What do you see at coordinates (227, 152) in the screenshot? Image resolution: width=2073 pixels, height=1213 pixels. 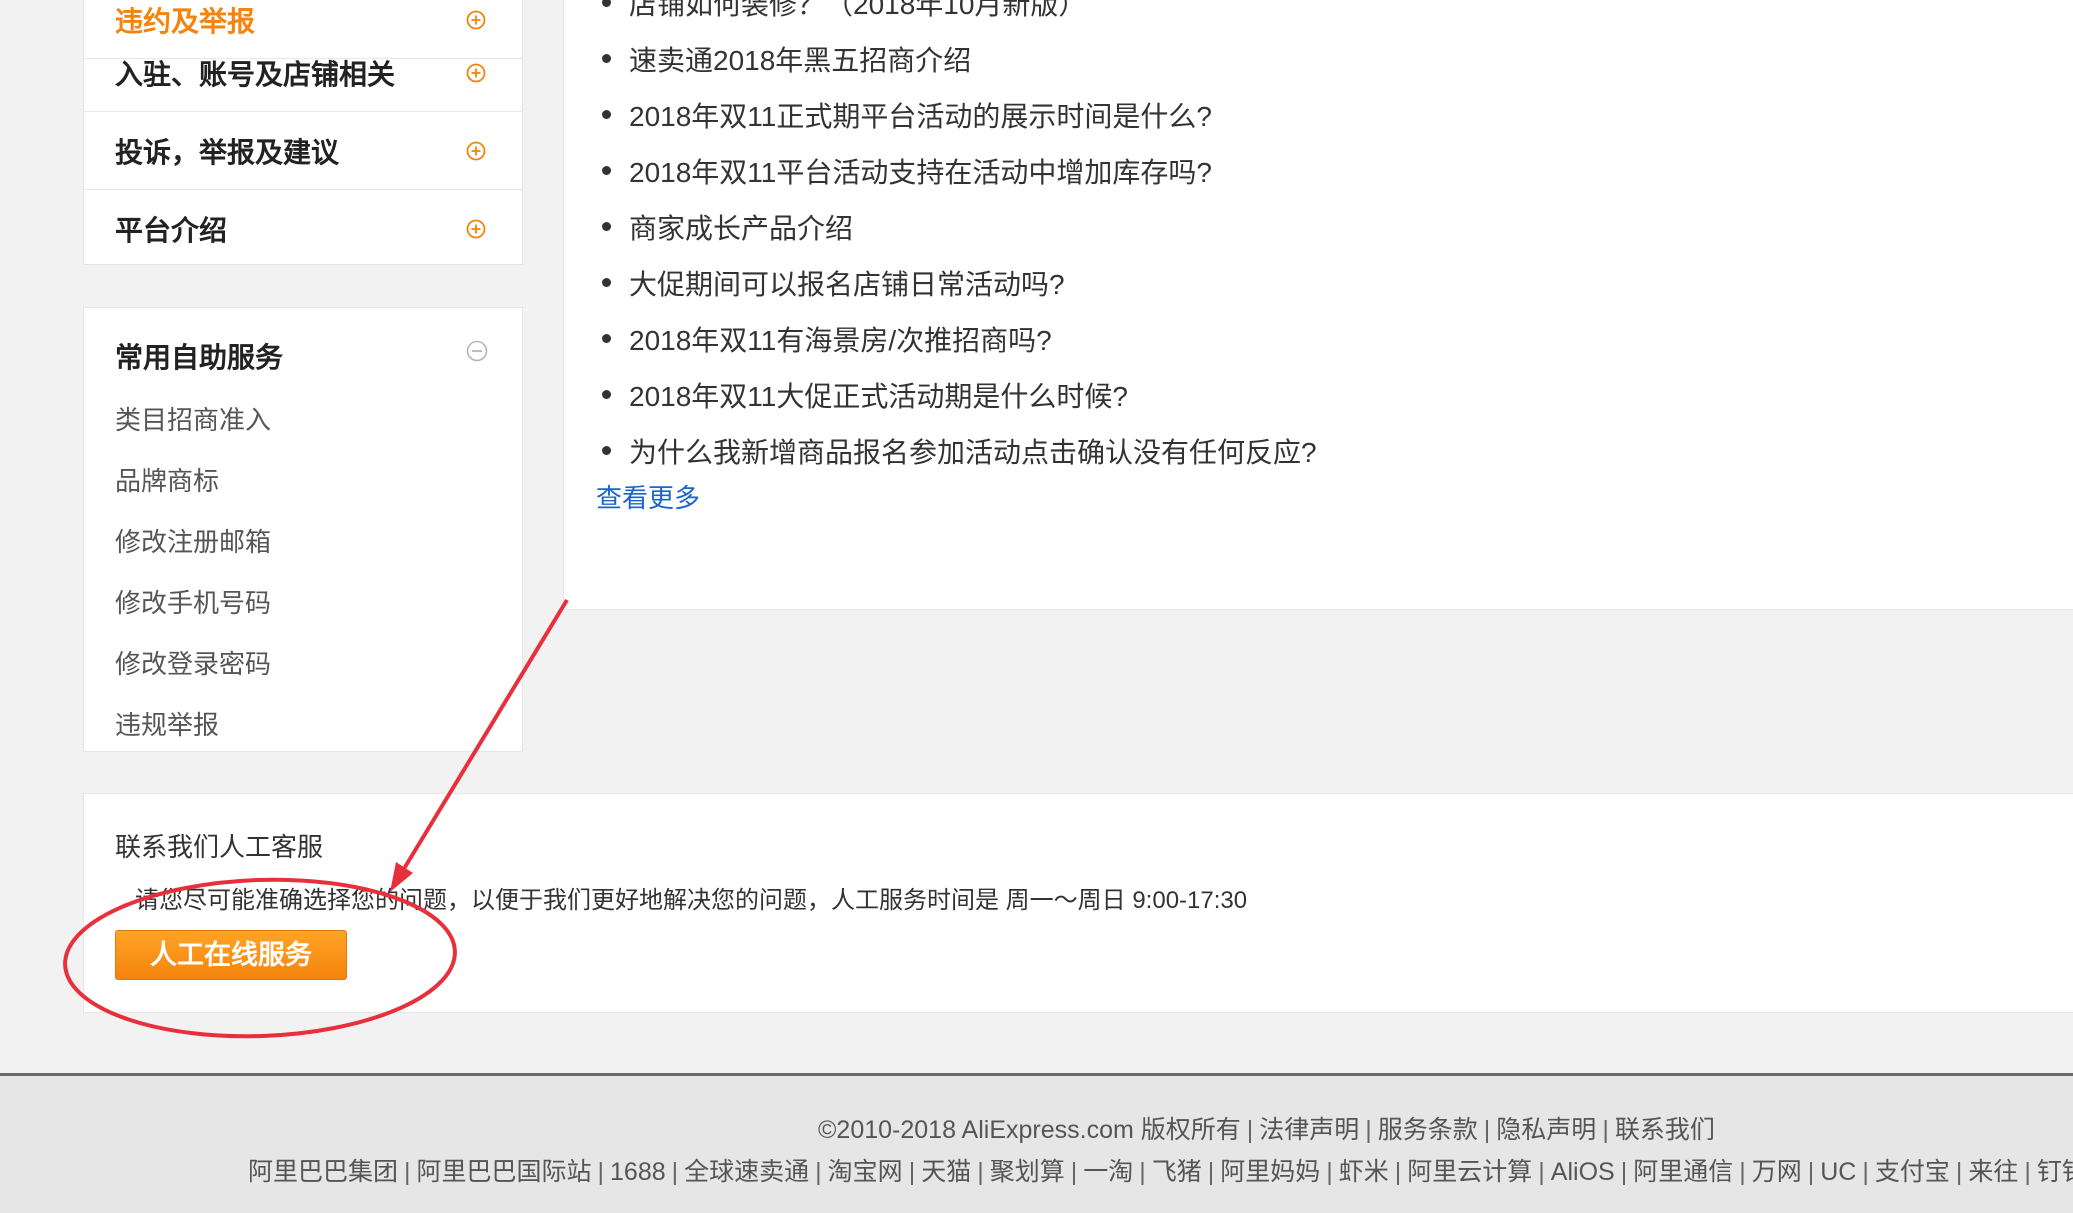 I see `category-label: 投诉，举报及建议` at bounding box center [227, 152].